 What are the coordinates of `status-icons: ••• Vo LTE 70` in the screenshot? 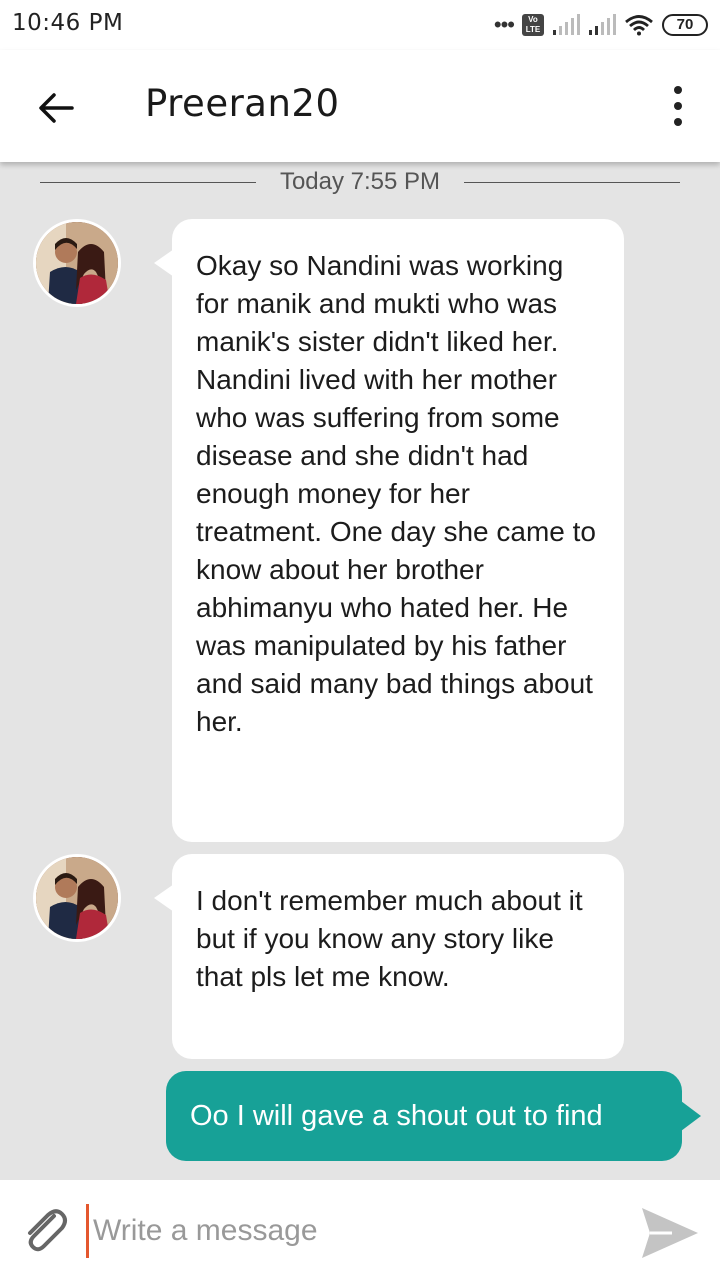 It's located at (601, 25).